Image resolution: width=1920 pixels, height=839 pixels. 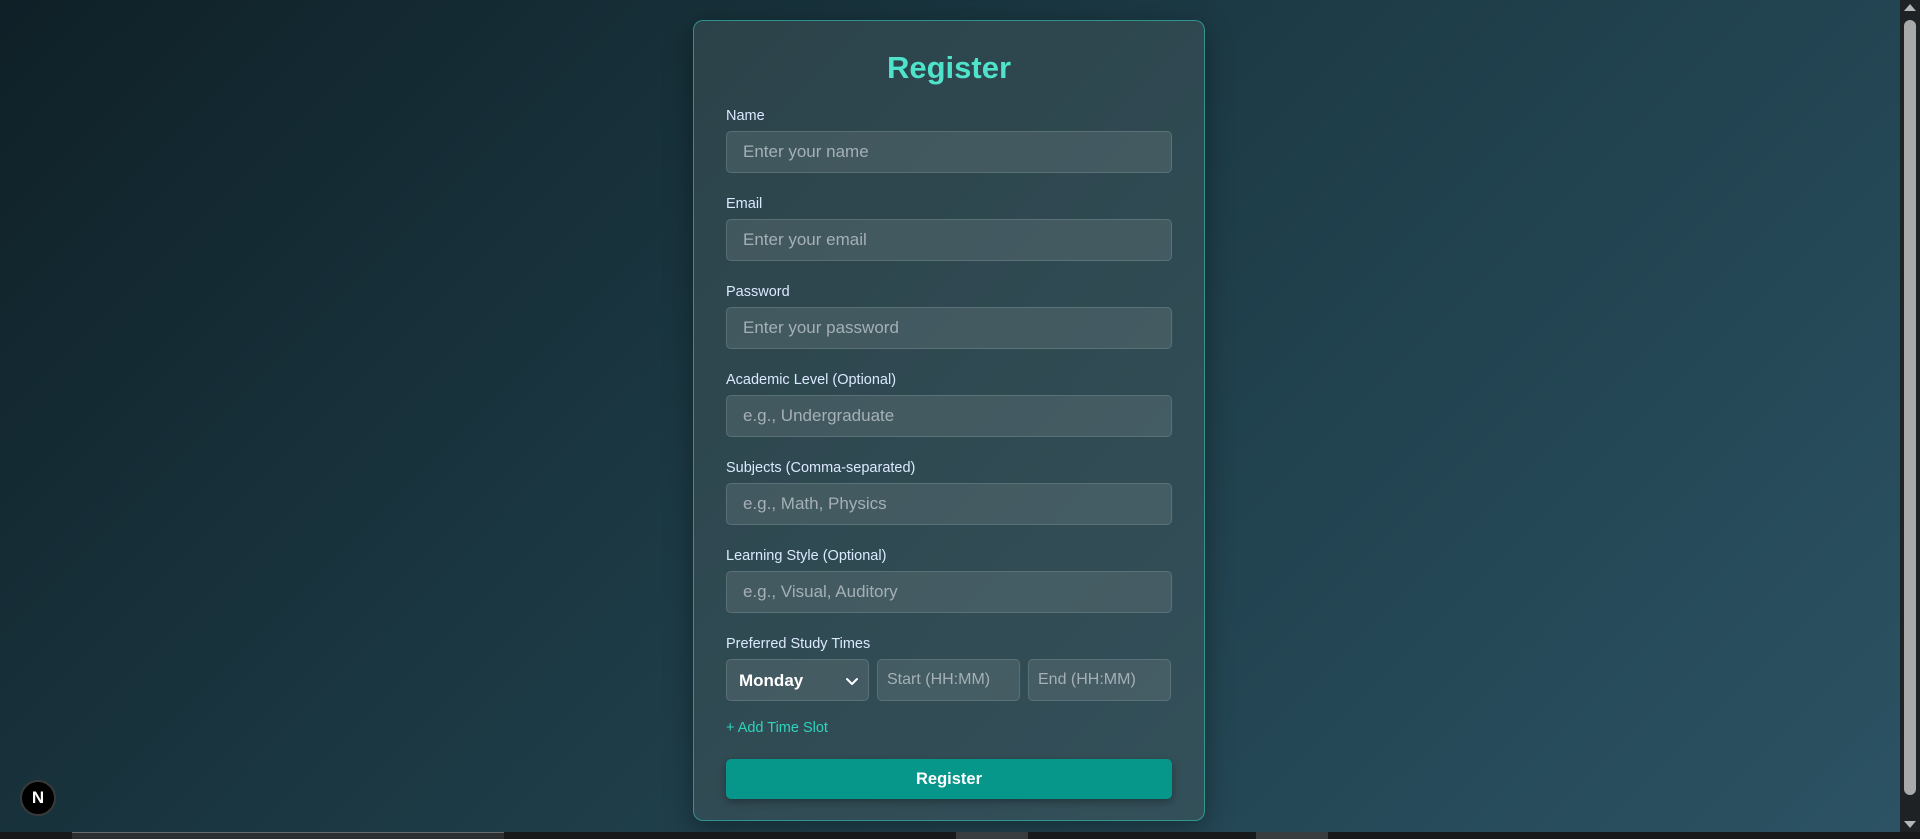 I want to click on study-times-group: Preferred Study Times Monday, so click(x=949, y=668).